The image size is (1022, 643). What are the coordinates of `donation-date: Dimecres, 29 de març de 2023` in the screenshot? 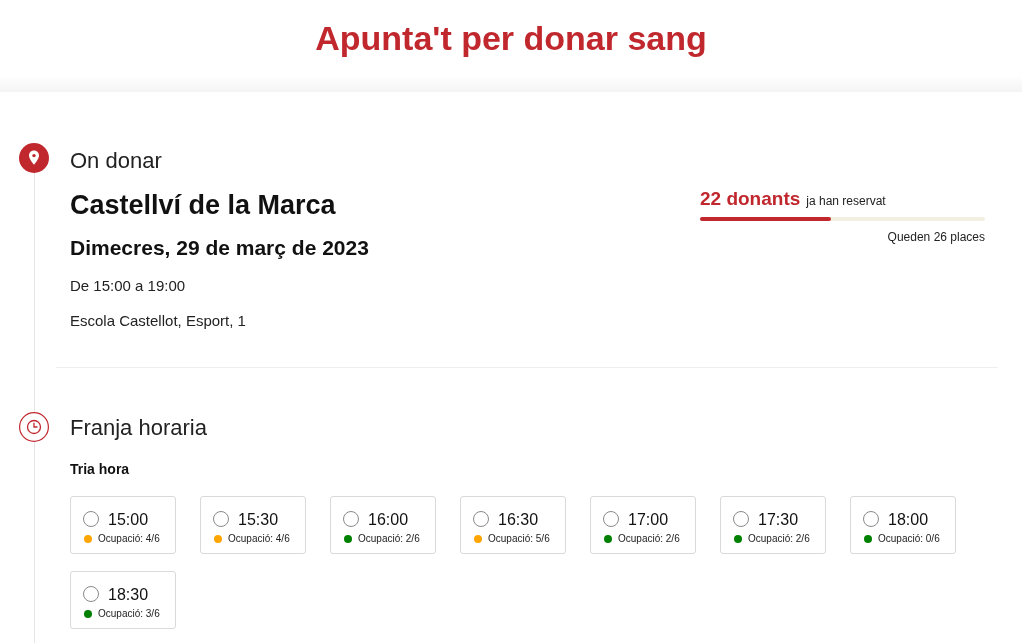 It's located at (219, 248).